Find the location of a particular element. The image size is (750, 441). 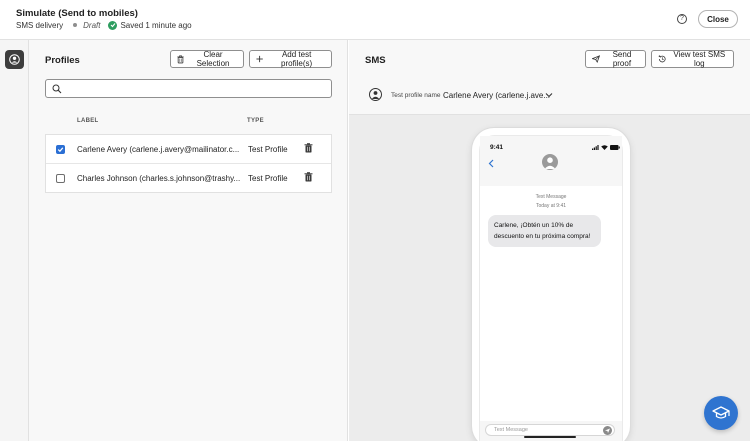

header-subtitle-row: SMS delivery Draft Saved 1 minute ago is located at coordinates (104, 25).